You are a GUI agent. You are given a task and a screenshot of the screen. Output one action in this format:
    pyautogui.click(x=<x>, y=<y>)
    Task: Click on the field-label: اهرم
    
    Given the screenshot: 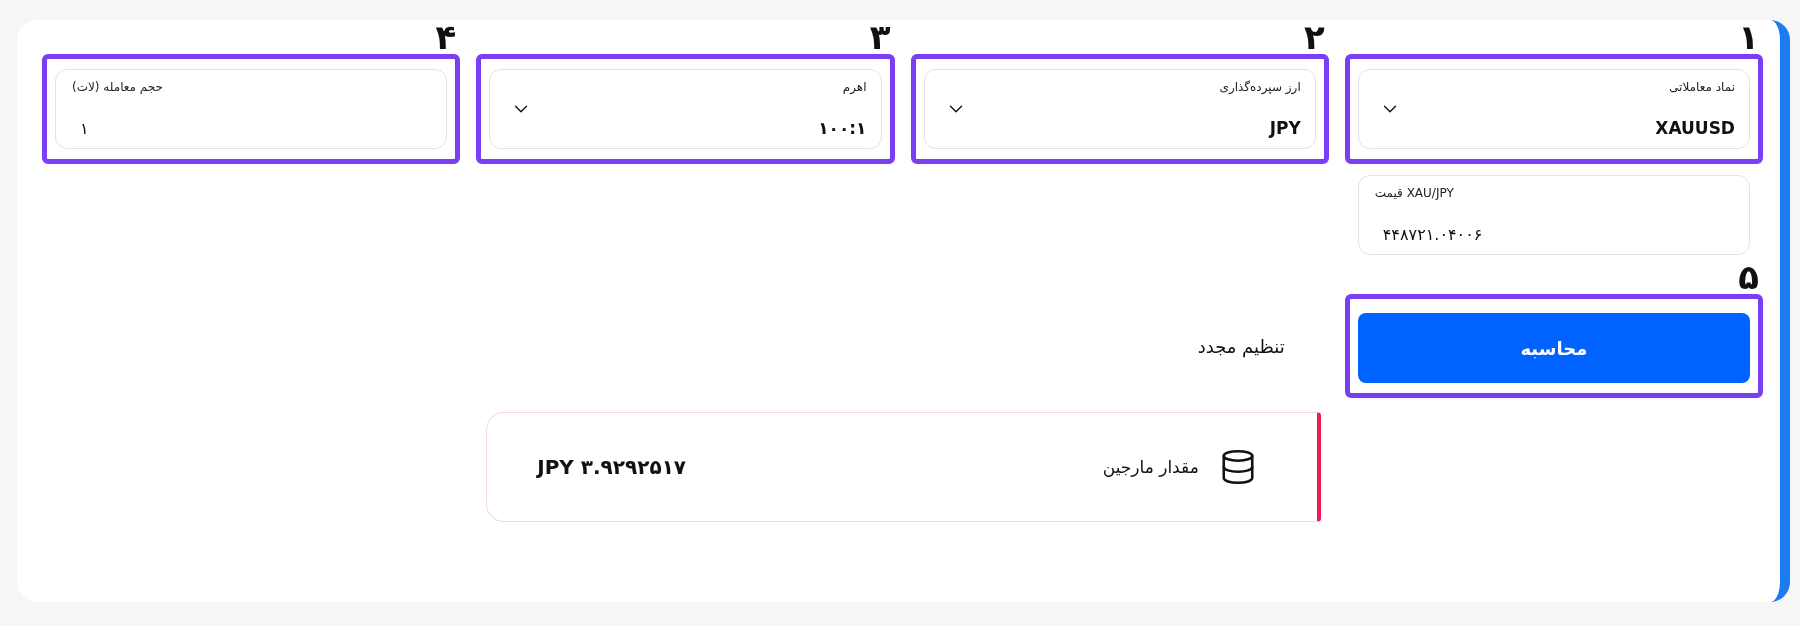 What is the action you would take?
    pyautogui.click(x=854, y=87)
    